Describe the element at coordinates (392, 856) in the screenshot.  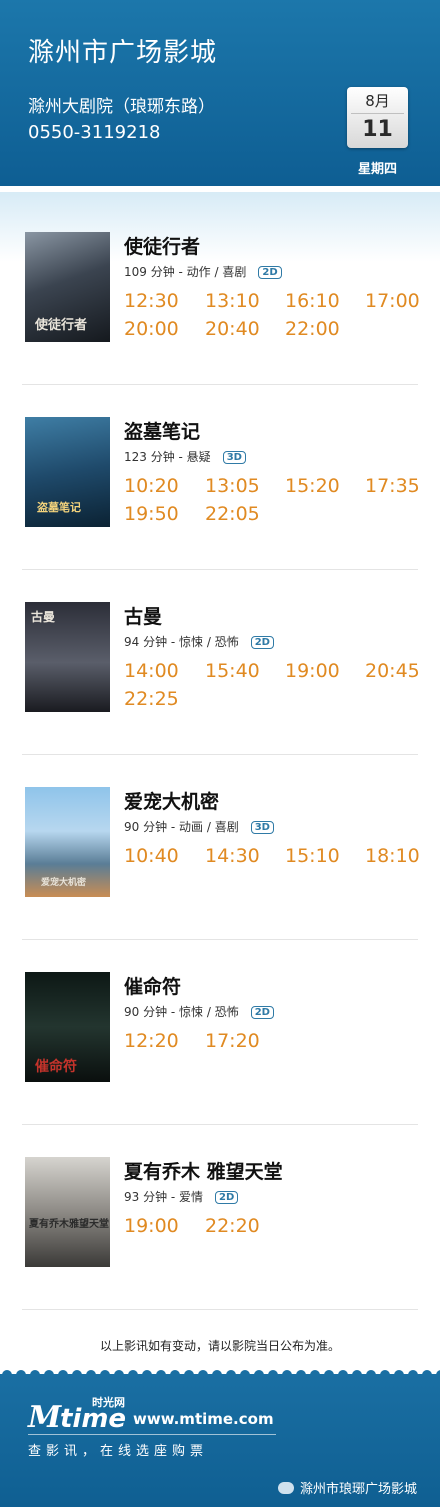
I see `showtime: 18:10` at that location.